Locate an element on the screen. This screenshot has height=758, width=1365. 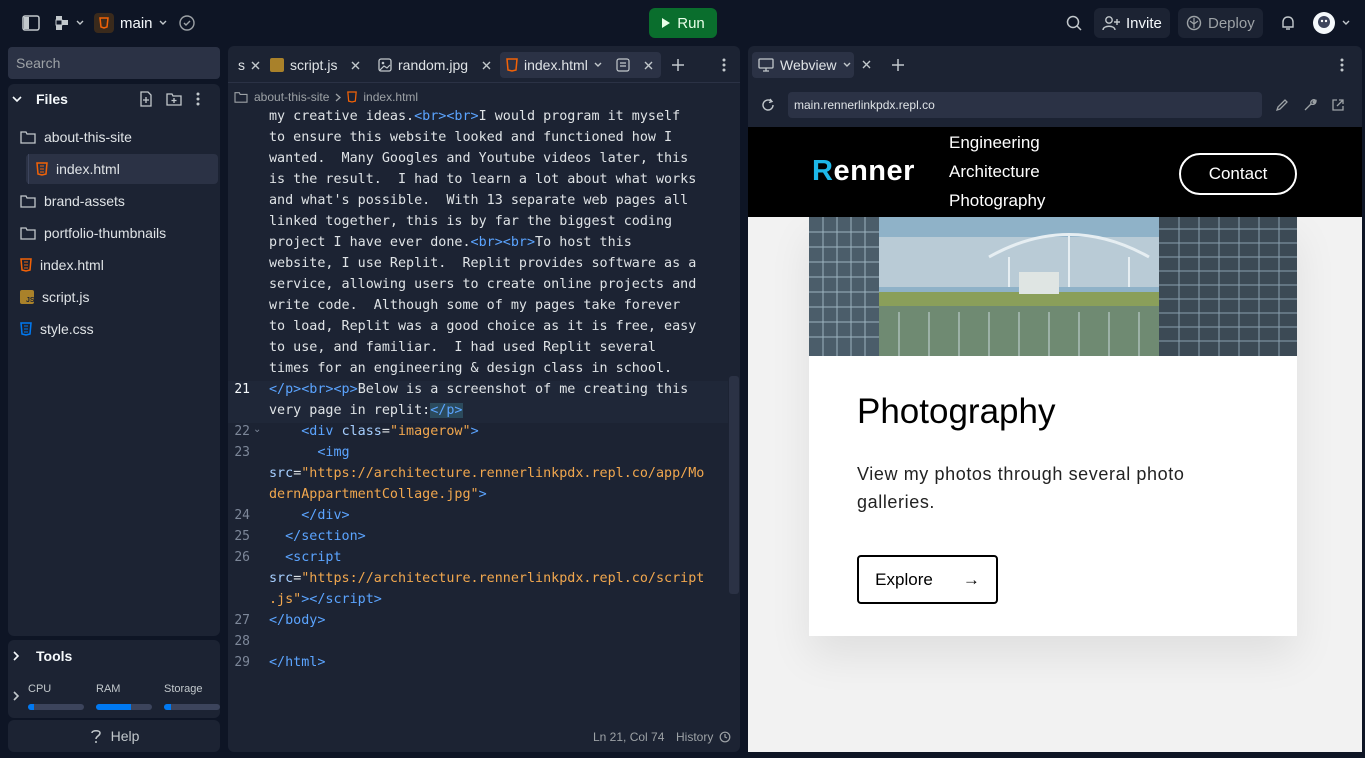
chevron-down-icon is located at coordinates (598, 65).